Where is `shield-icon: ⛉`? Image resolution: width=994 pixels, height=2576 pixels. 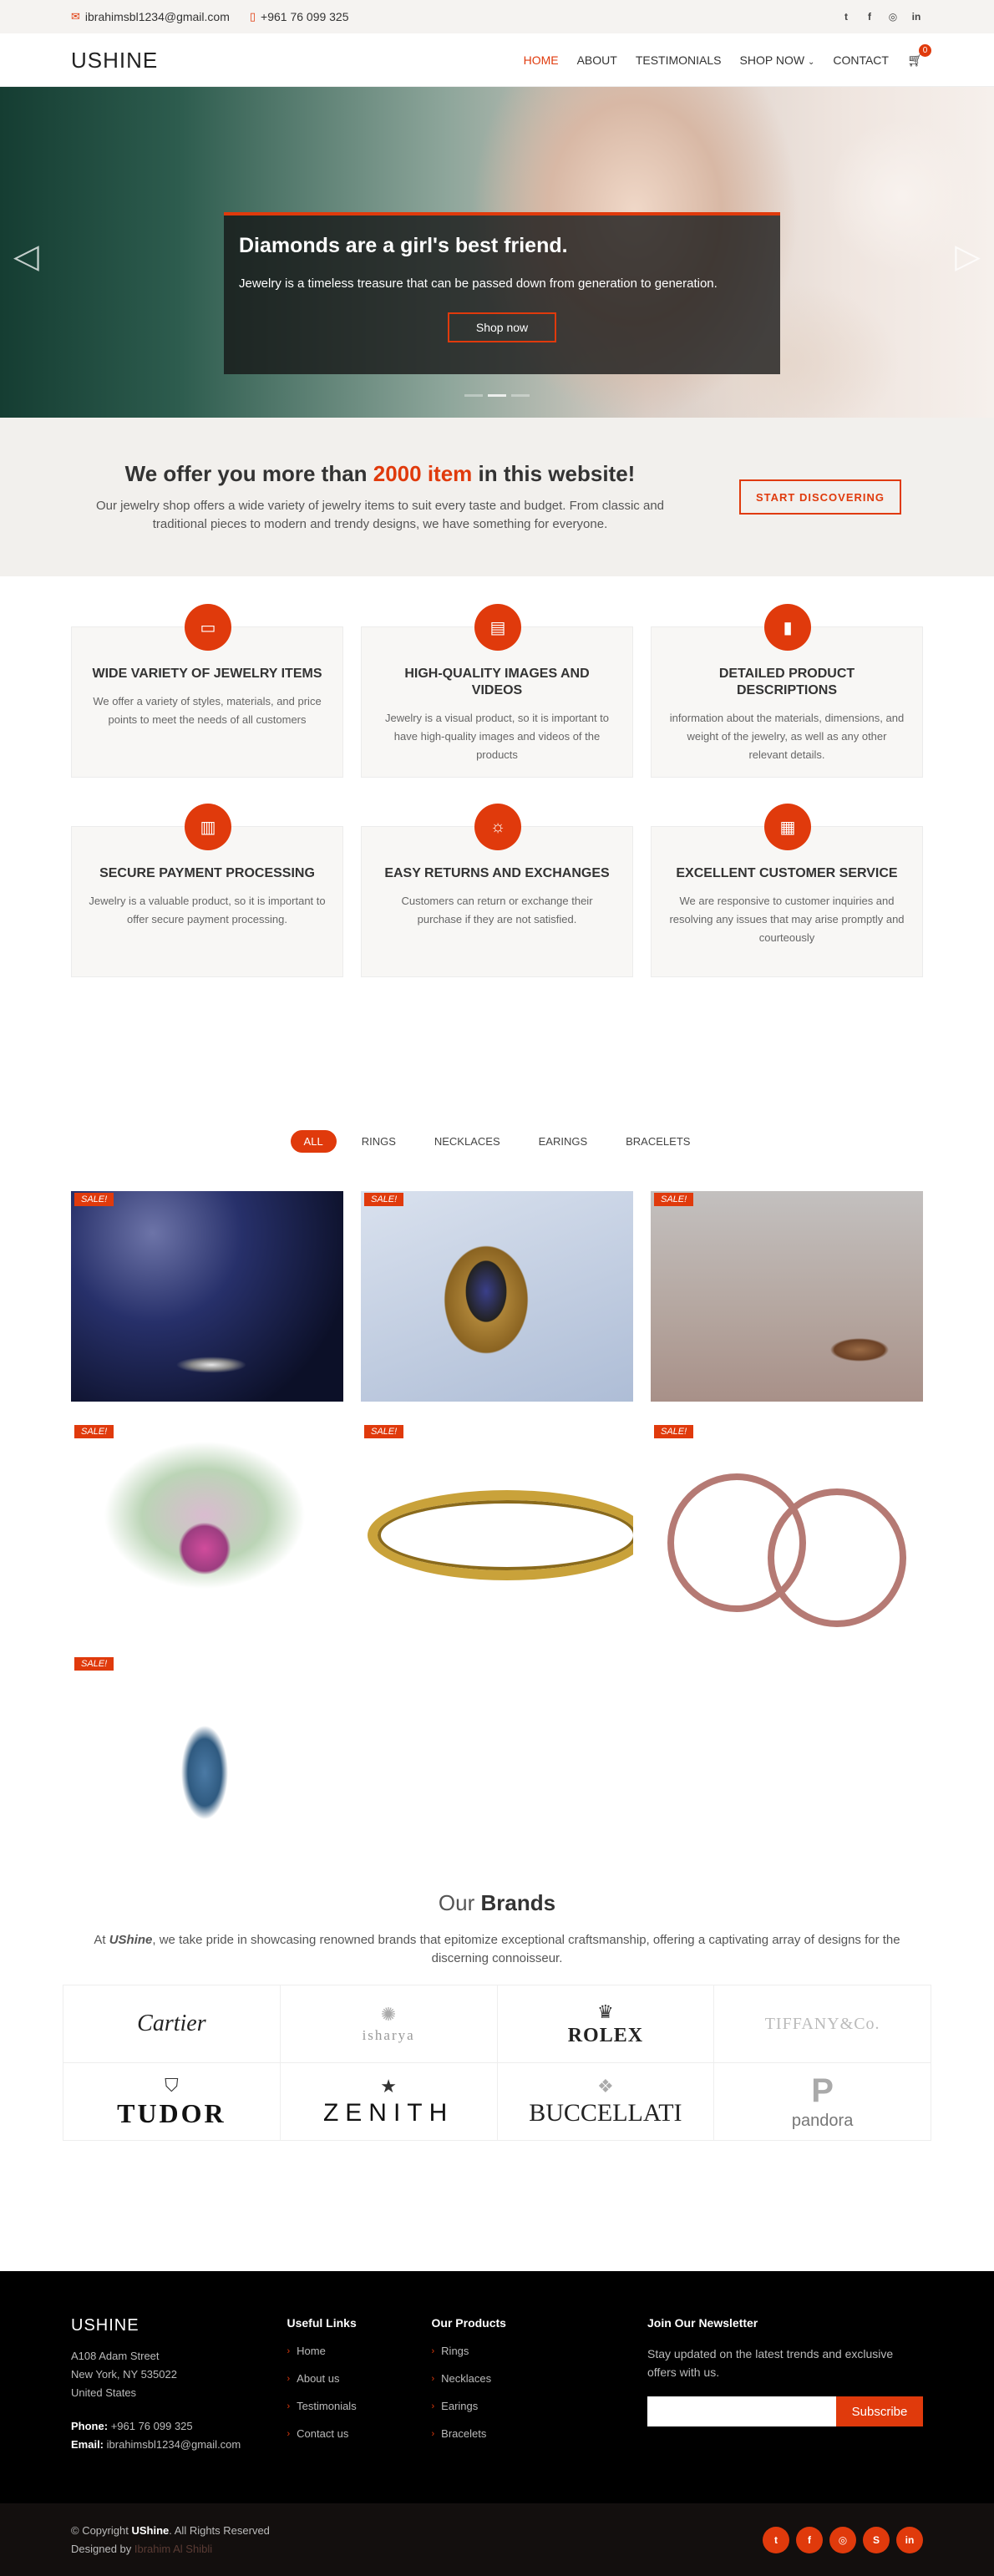 shield-icon: ⛉ is located at coordinates (172, 2085).